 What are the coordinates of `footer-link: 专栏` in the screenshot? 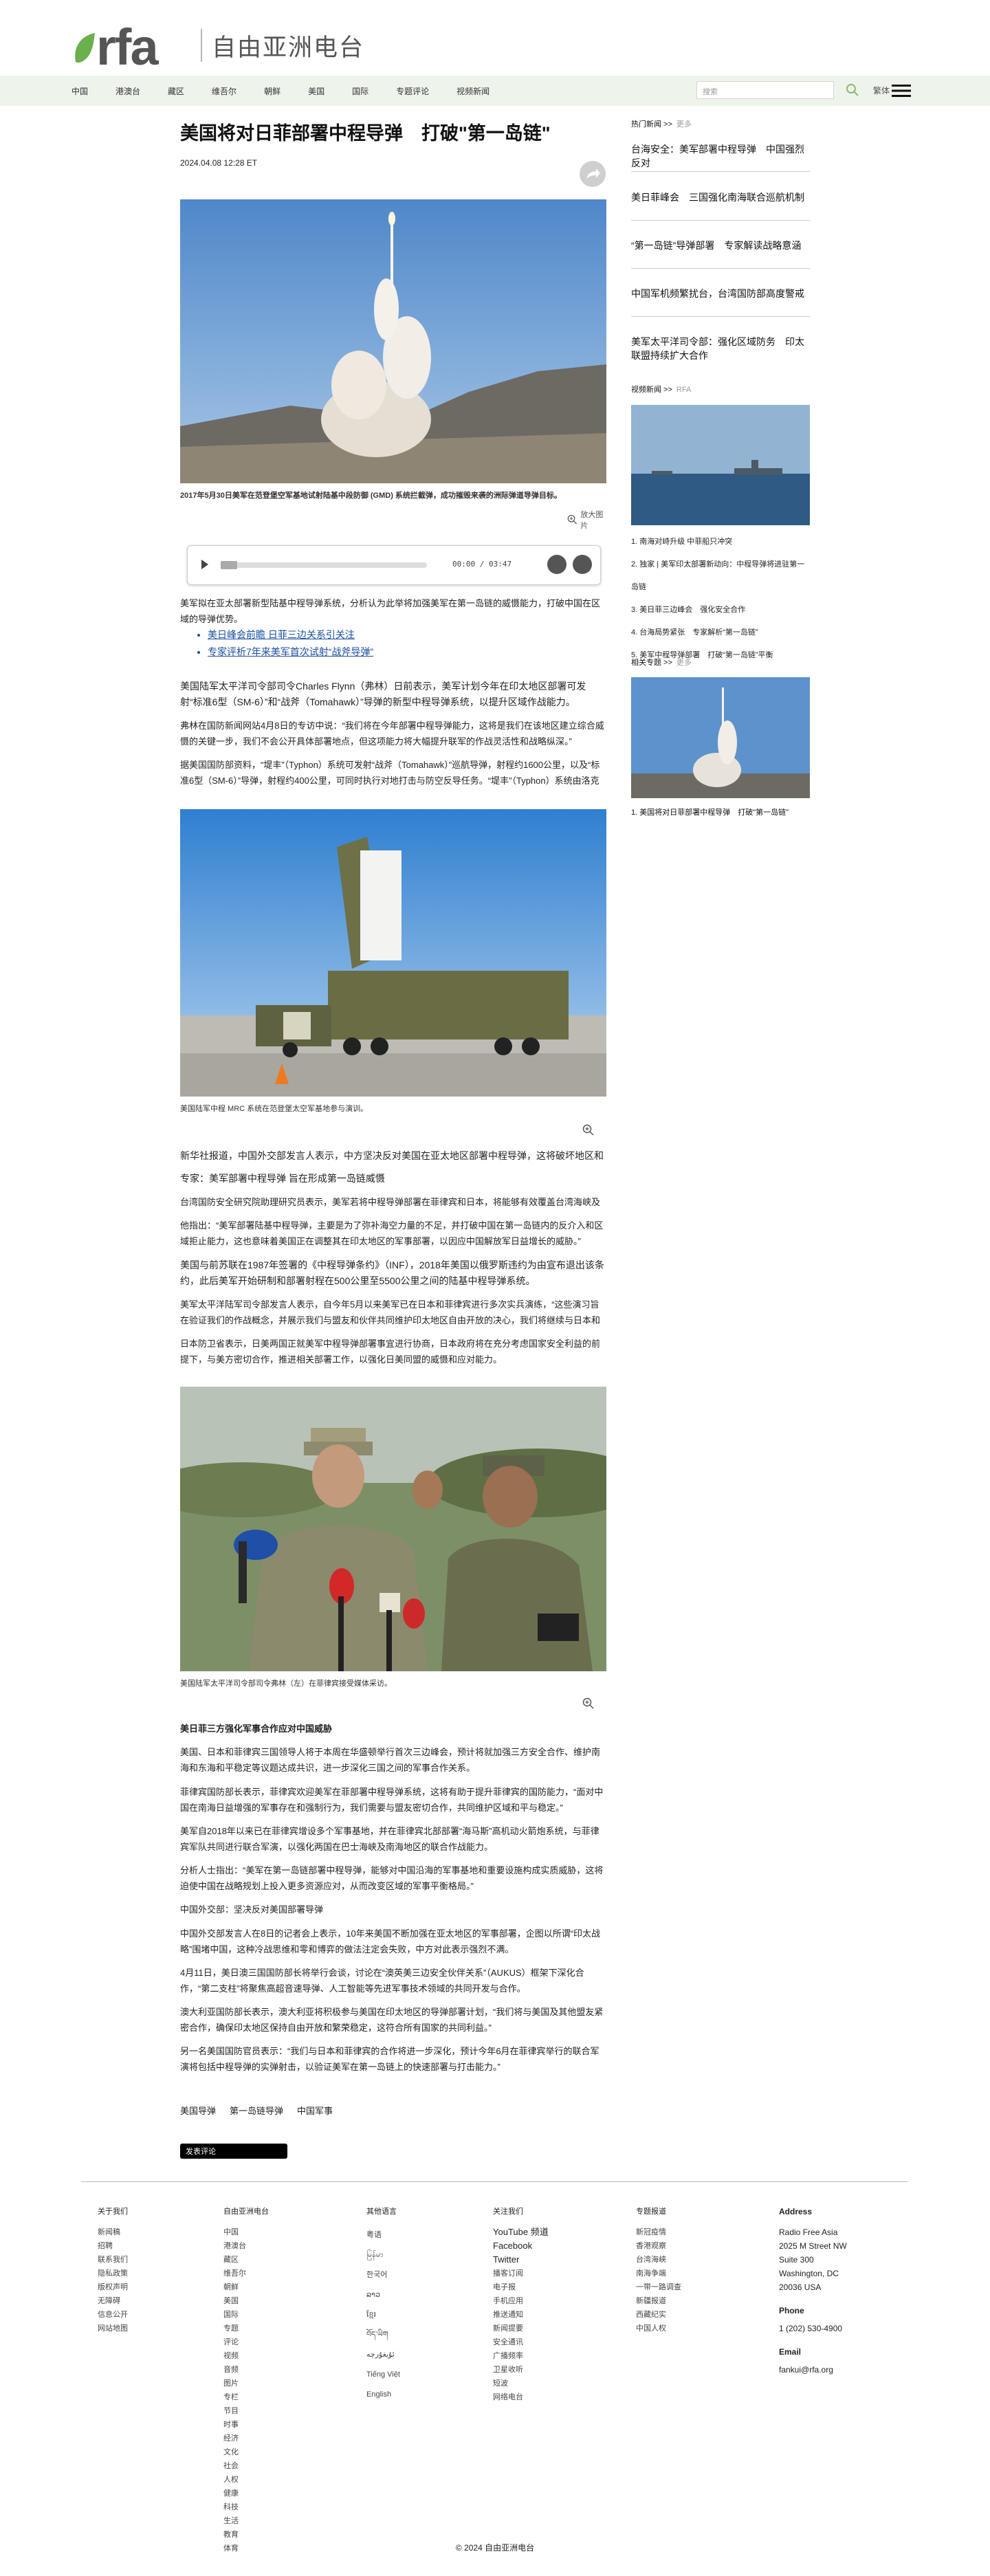 It's located at (246, 2397).